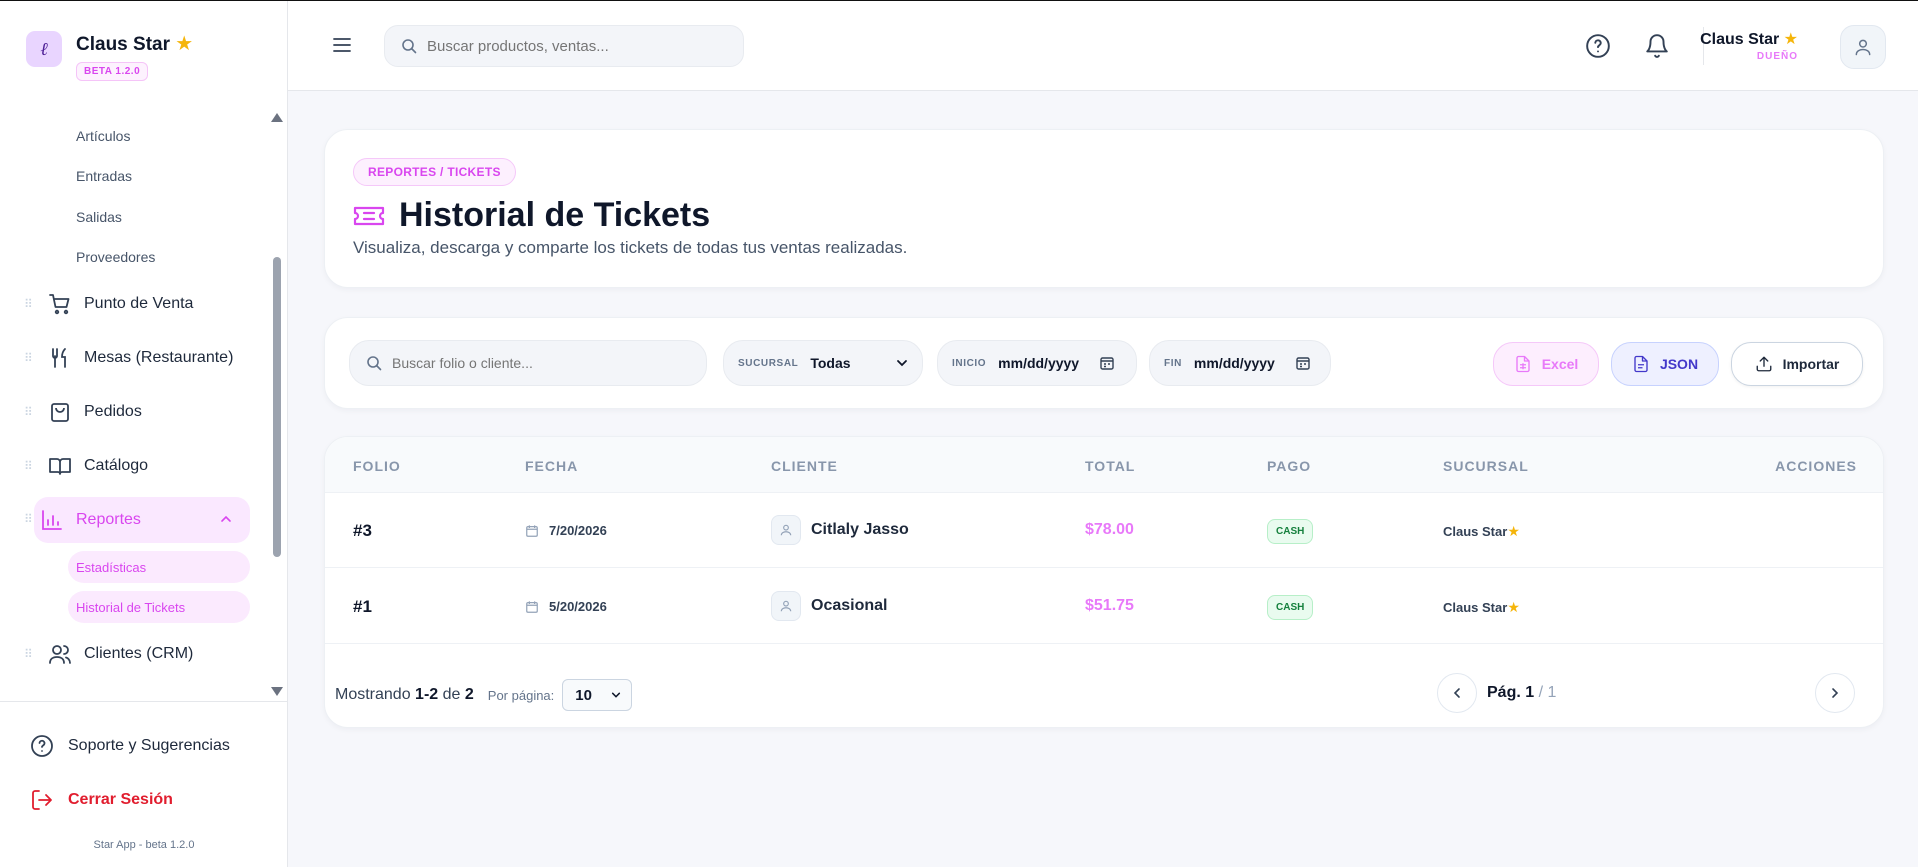 This screenshot has width=1918, height=867. Describe the element at coordinates (377, 466) in the screenshot. I see `col-folio: FOLIO` at that location.